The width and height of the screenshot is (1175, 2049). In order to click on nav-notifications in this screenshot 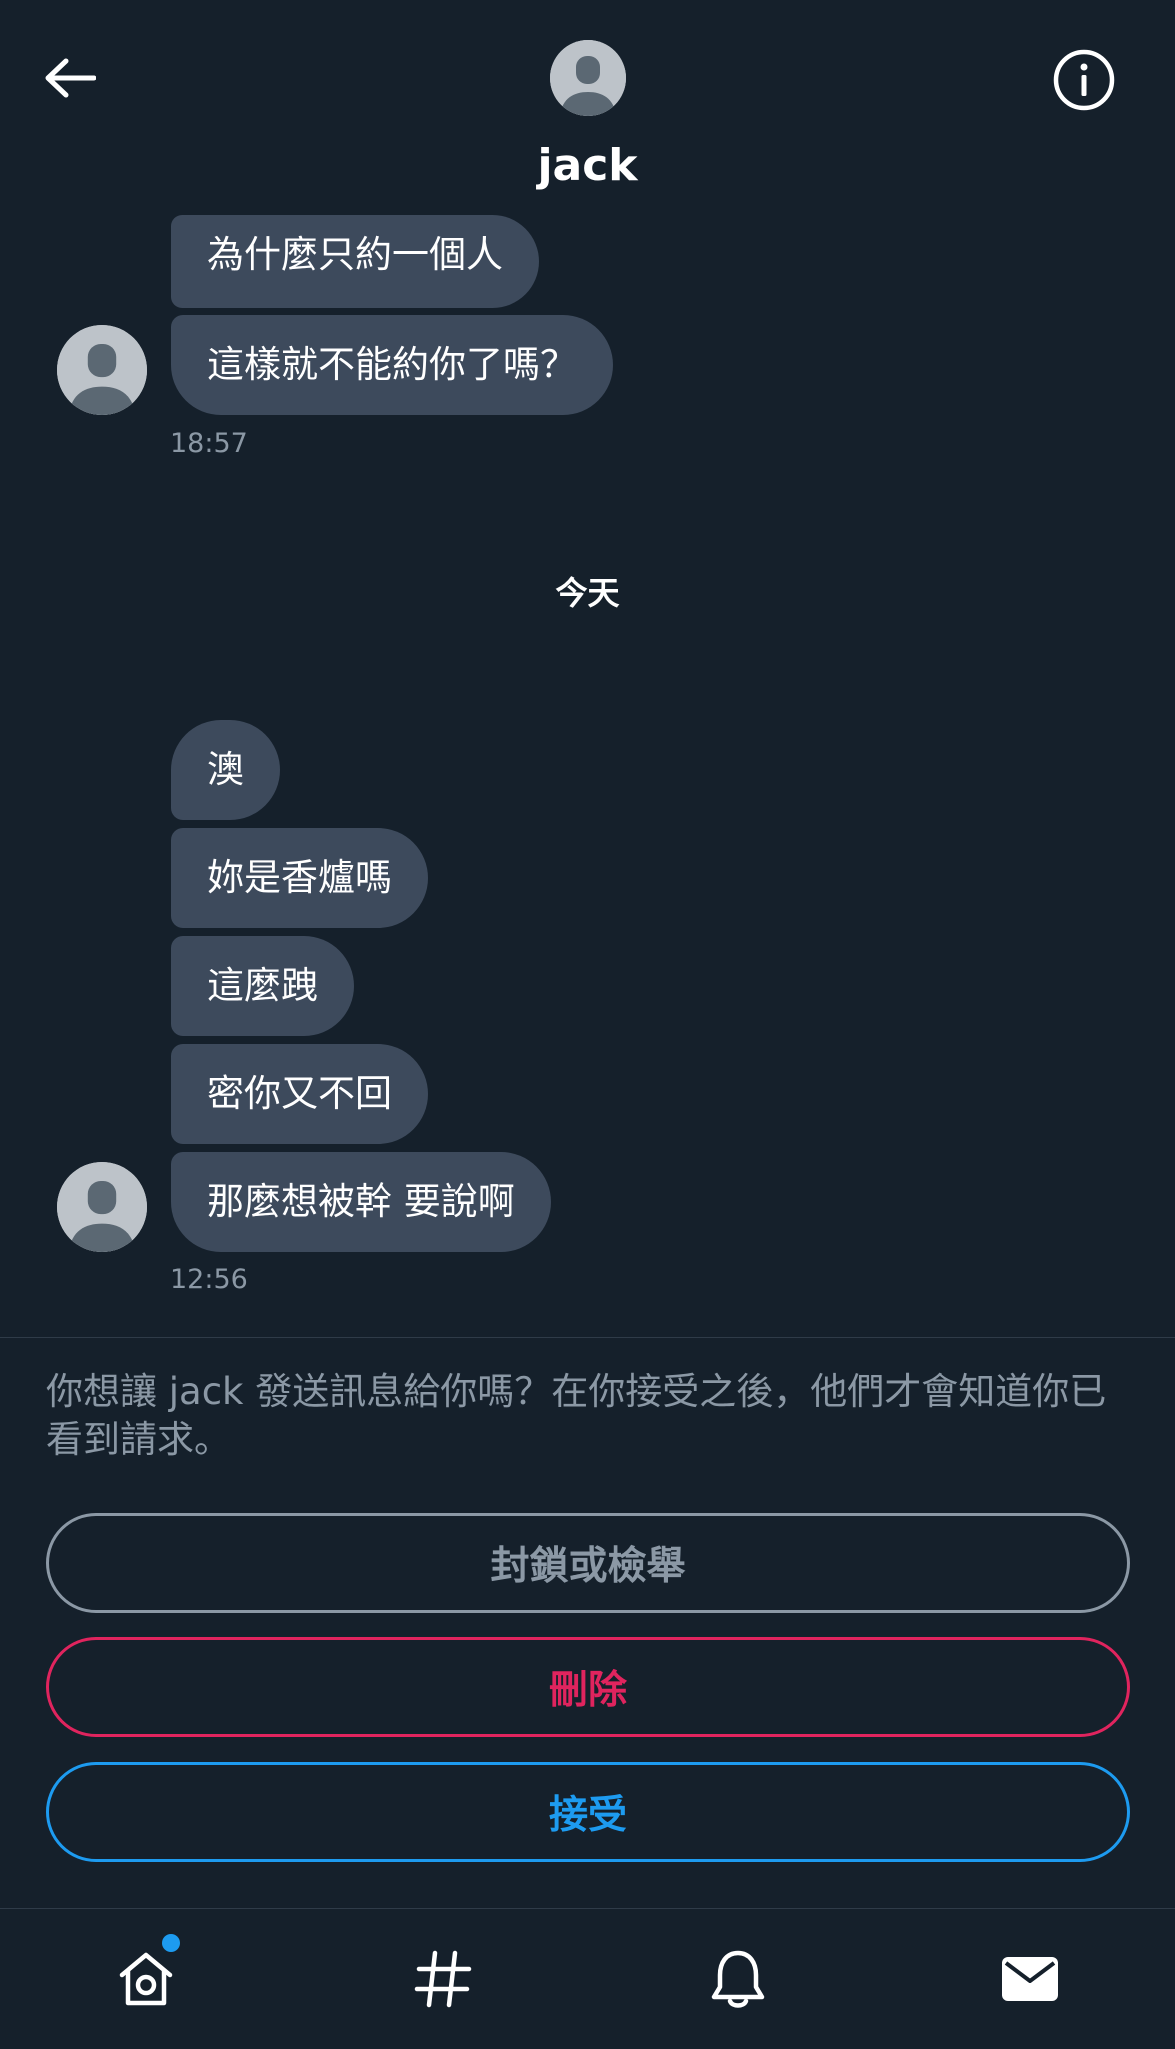, I will do `click(738, 1979)`.